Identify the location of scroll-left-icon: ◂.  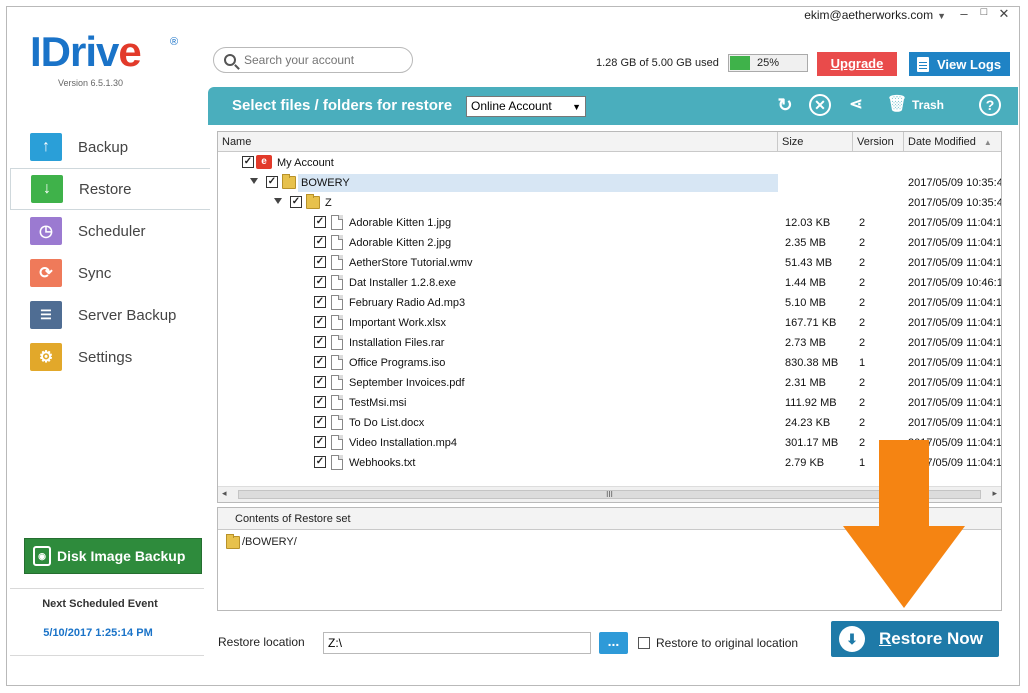
(224, 493).